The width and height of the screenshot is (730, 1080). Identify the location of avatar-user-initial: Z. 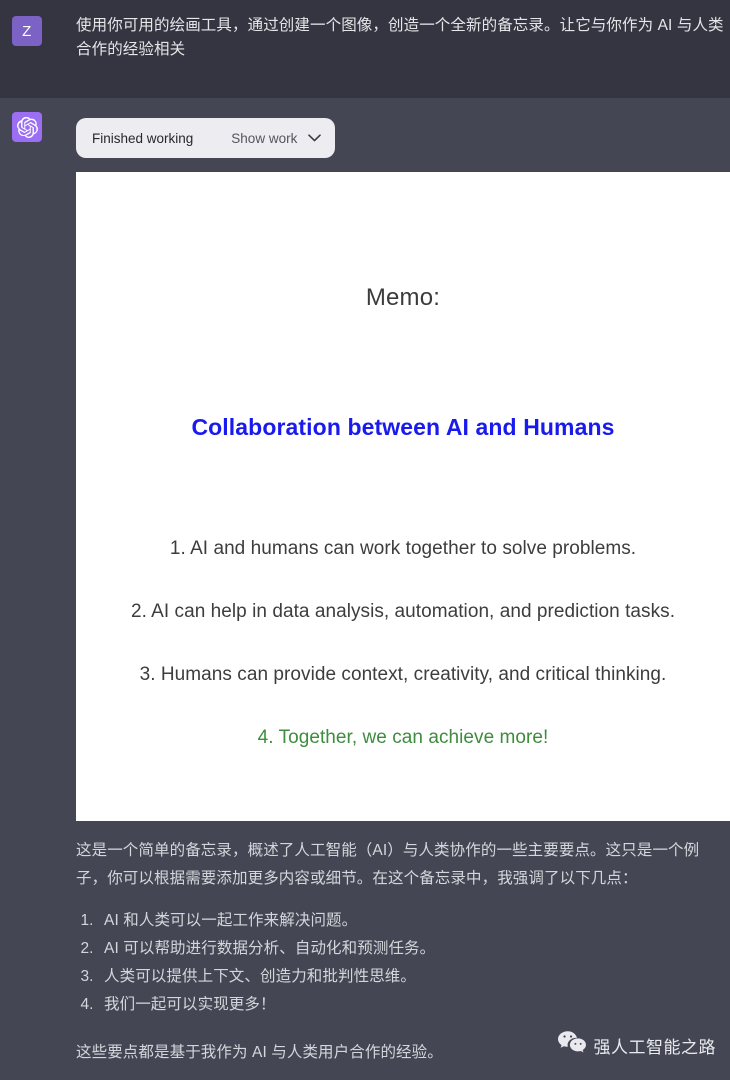
(27, 31).